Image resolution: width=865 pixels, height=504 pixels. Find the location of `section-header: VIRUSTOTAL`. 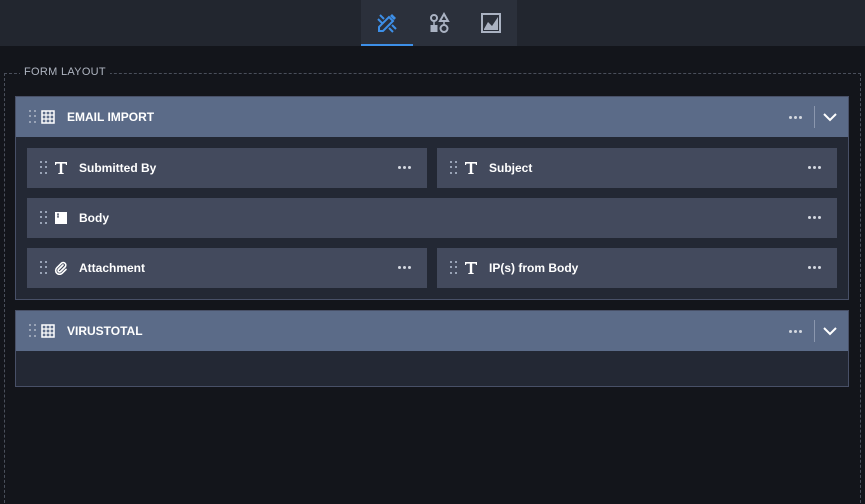

section-header: VIRUSTOTAL is located at coordinates (432, 331).